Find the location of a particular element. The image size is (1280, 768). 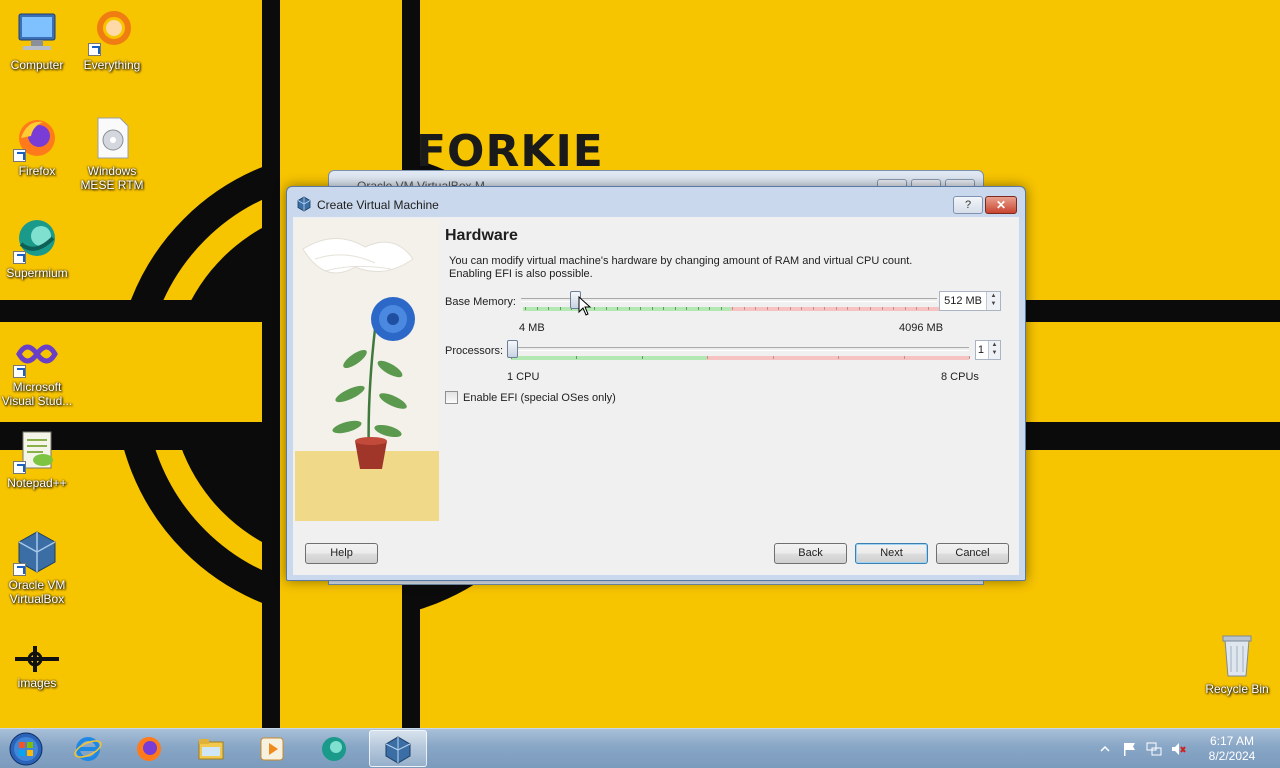

processors-slider is located at coordinates (739, 351).